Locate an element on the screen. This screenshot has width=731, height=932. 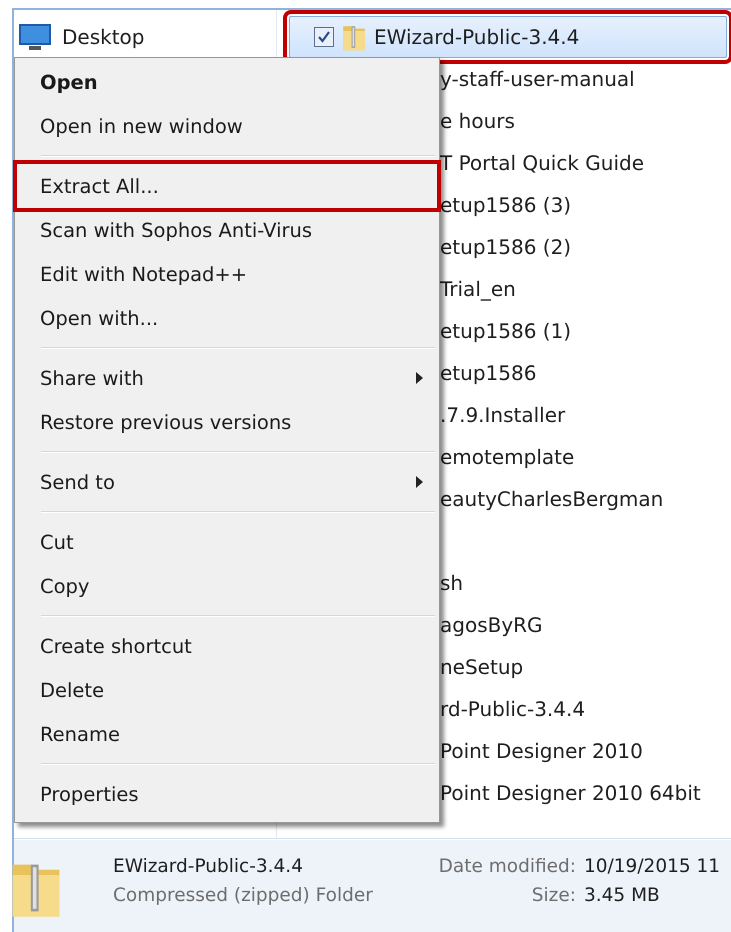
file-name: agosByRG is located at coordinates (491, 625).